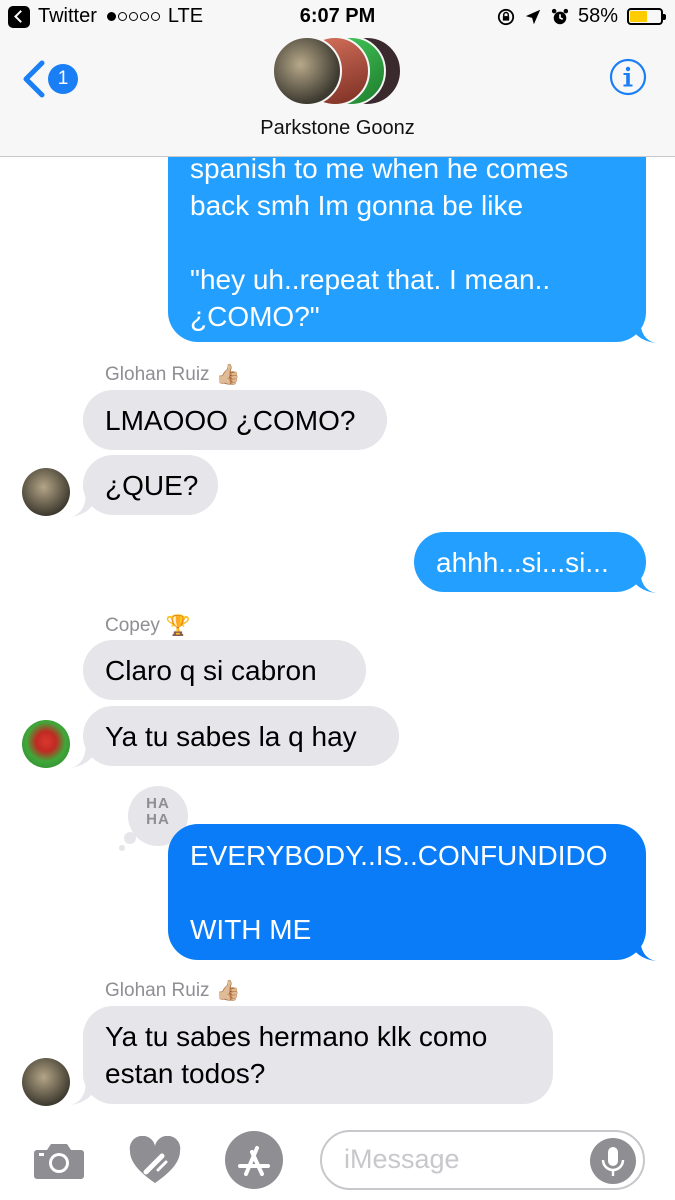 This screenshot has height=1200, width=675. I want to click on microphone-icon, so click(613, 1161).